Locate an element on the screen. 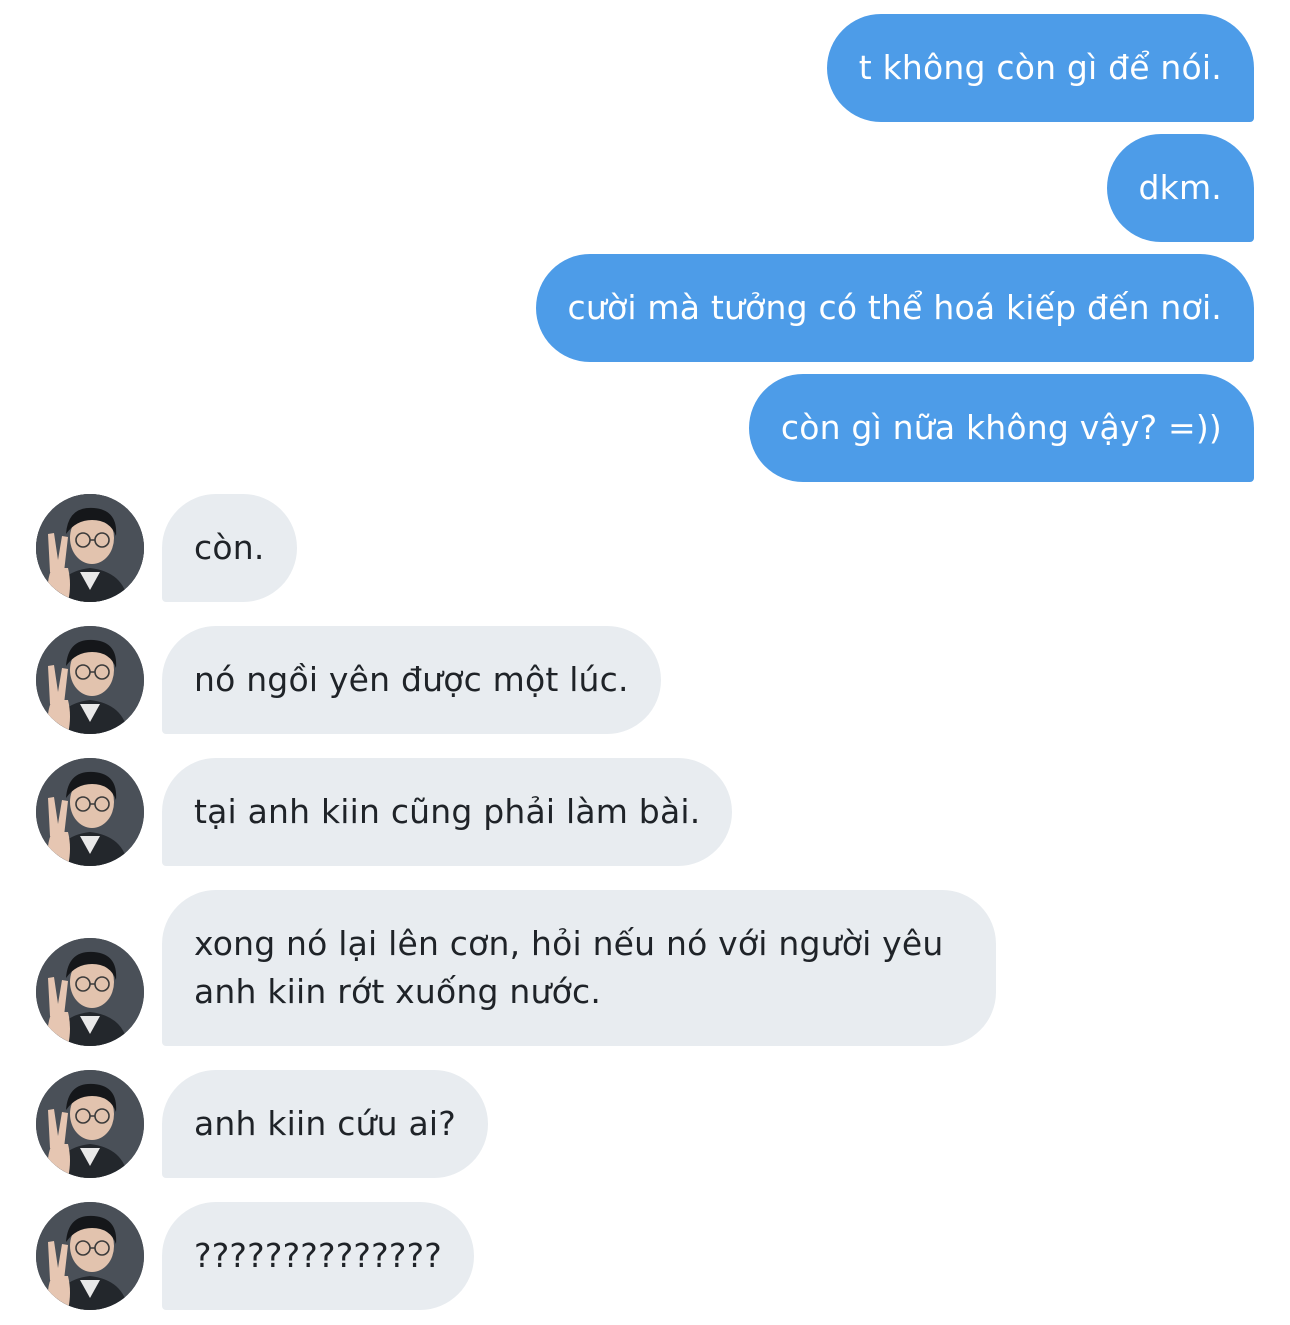 This screenshot has height=1325, width=1290. sent-message-bubble: còn gì nữa không vậy? =)) is located at coordinates (1001, 428).